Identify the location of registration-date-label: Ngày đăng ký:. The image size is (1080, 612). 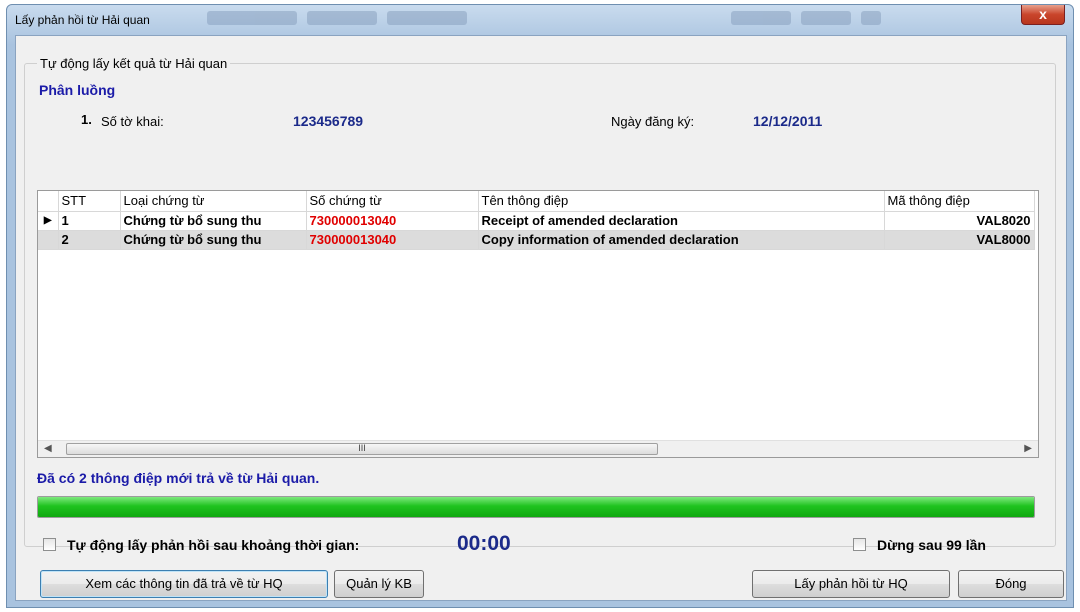
(653, 121).